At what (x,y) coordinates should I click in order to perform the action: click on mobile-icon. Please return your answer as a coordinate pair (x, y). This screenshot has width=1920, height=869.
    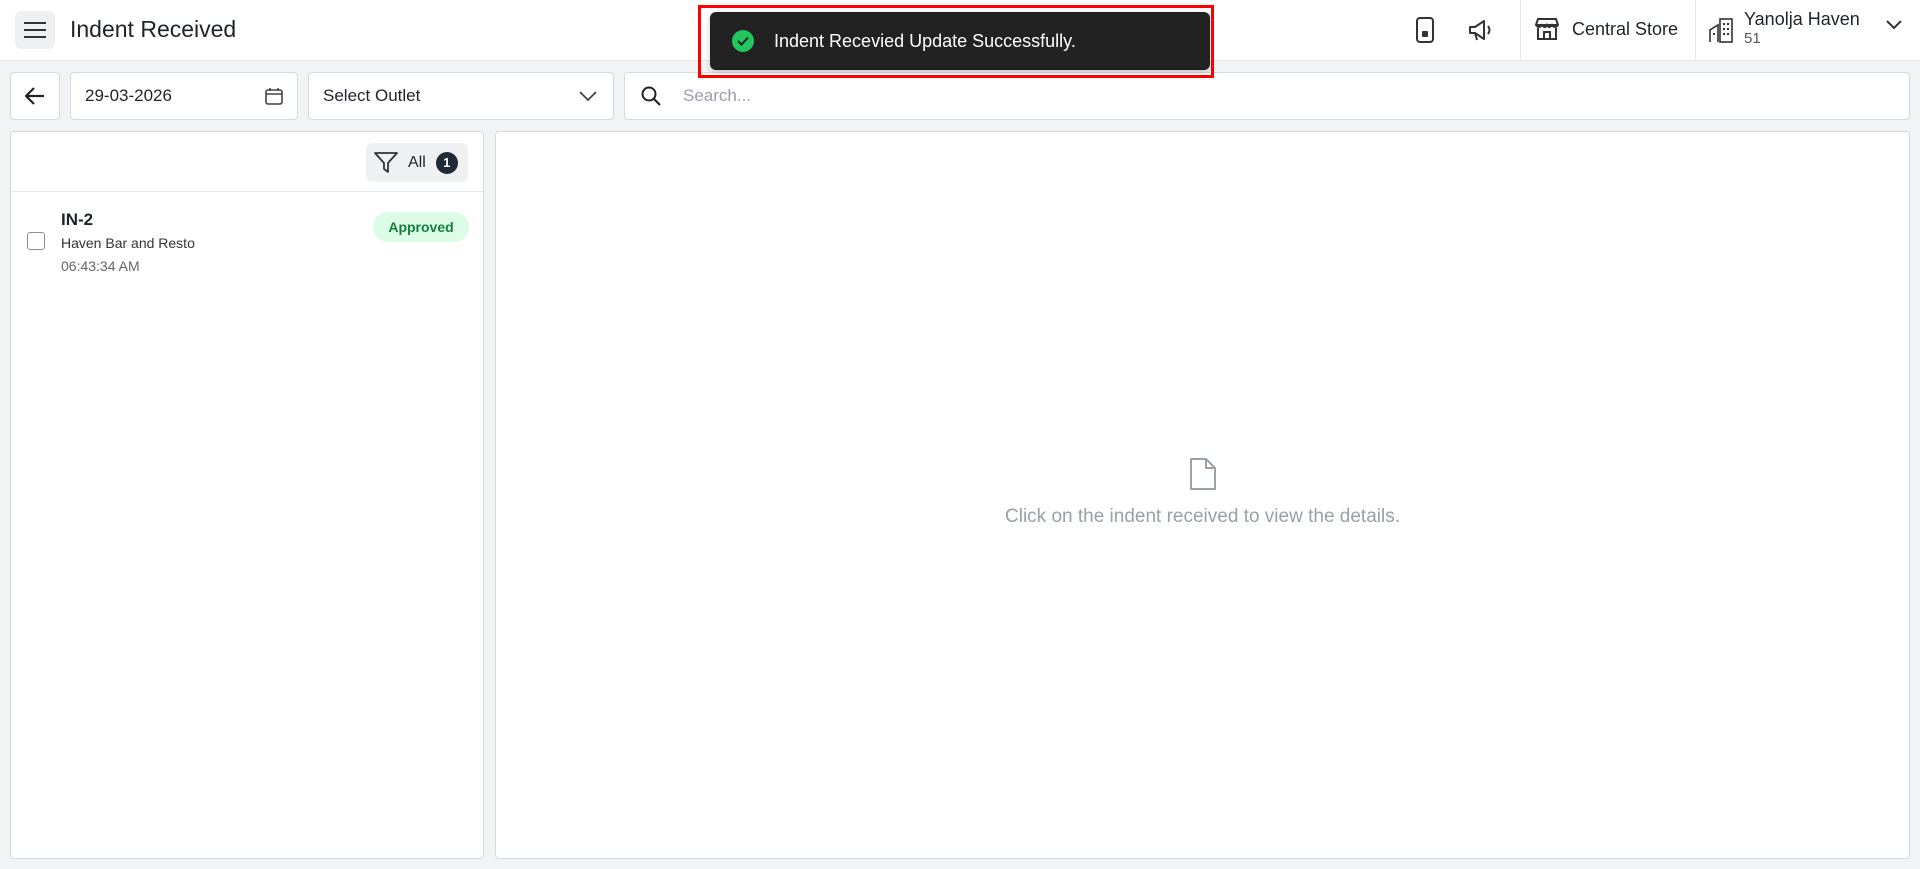
    Looking at the image, I should click on (1425, 30).